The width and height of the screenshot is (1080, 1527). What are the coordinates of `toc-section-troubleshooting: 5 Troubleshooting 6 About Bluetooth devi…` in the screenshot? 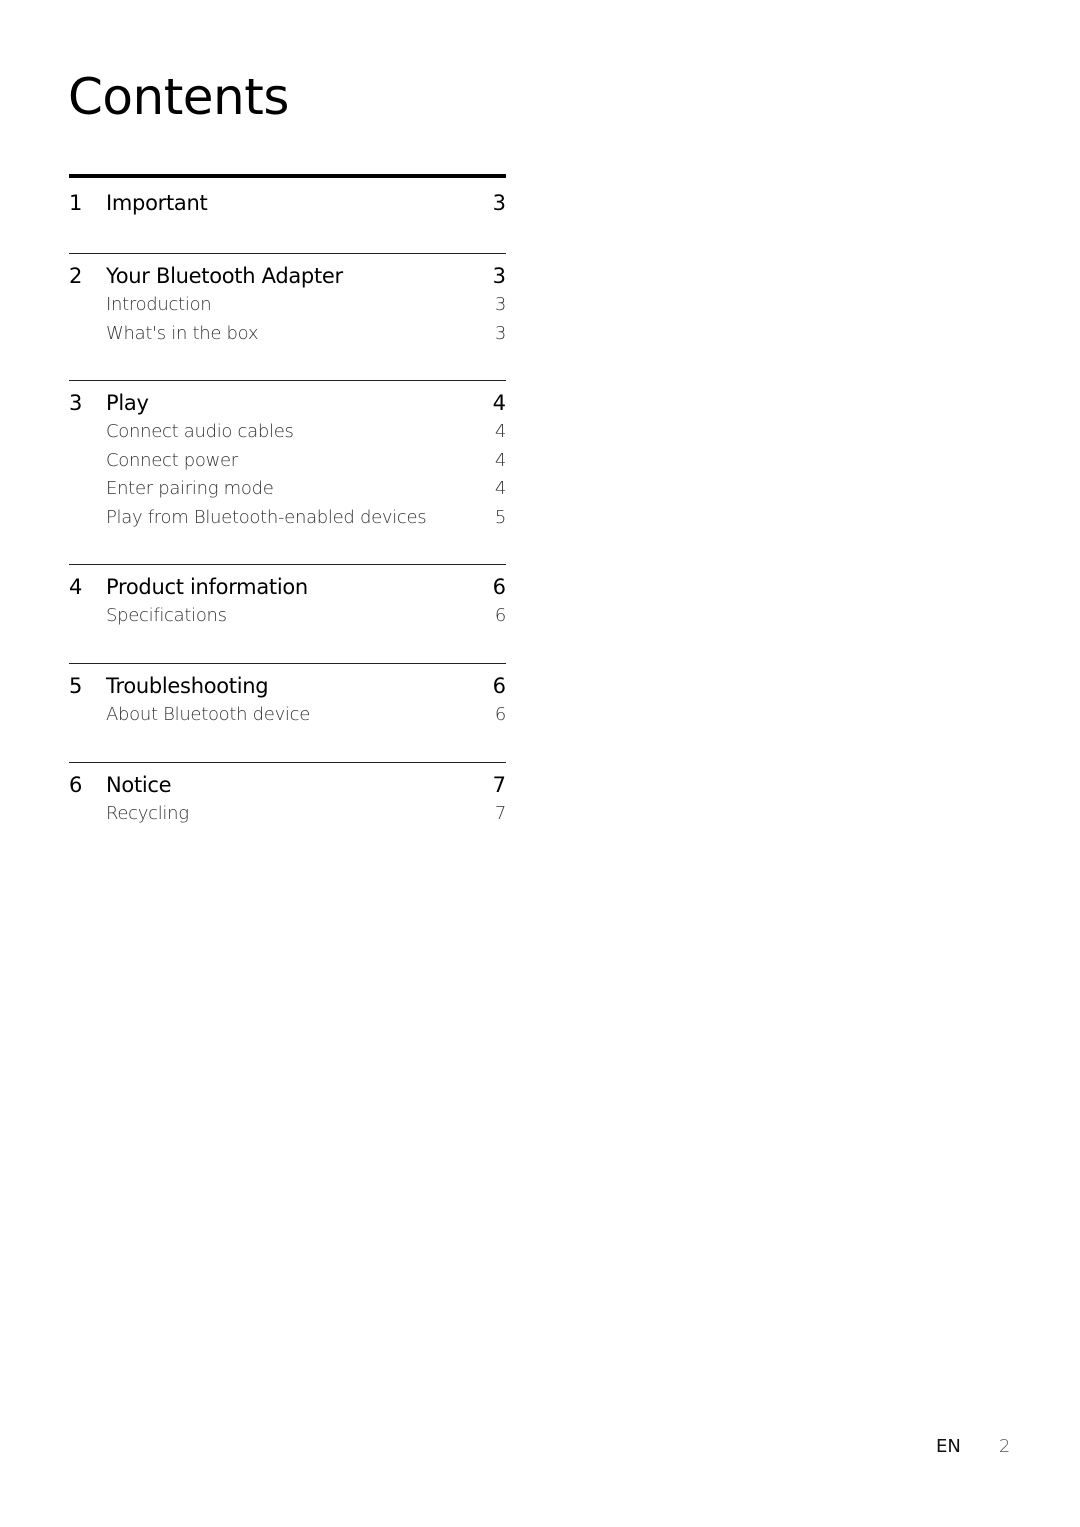 It's located at (287, 712).